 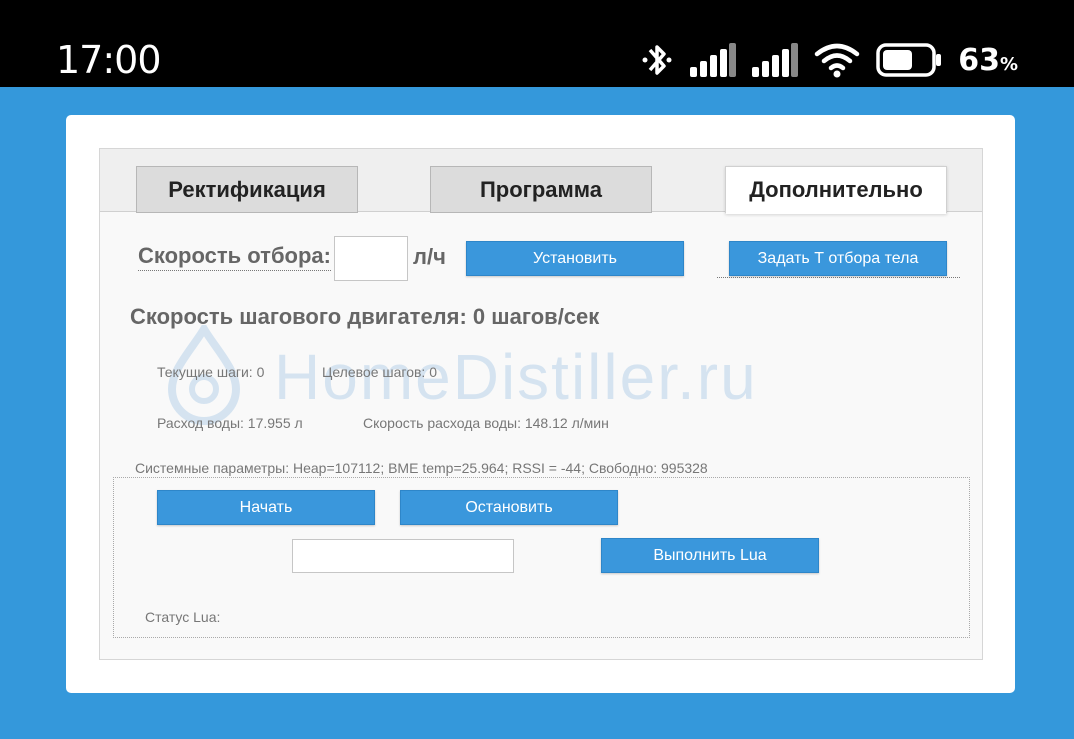 What do you see at coordinates (247, 189) in the screenshot?
I see `tab-rectification: Ректификация` at bounding box center [247, 189].